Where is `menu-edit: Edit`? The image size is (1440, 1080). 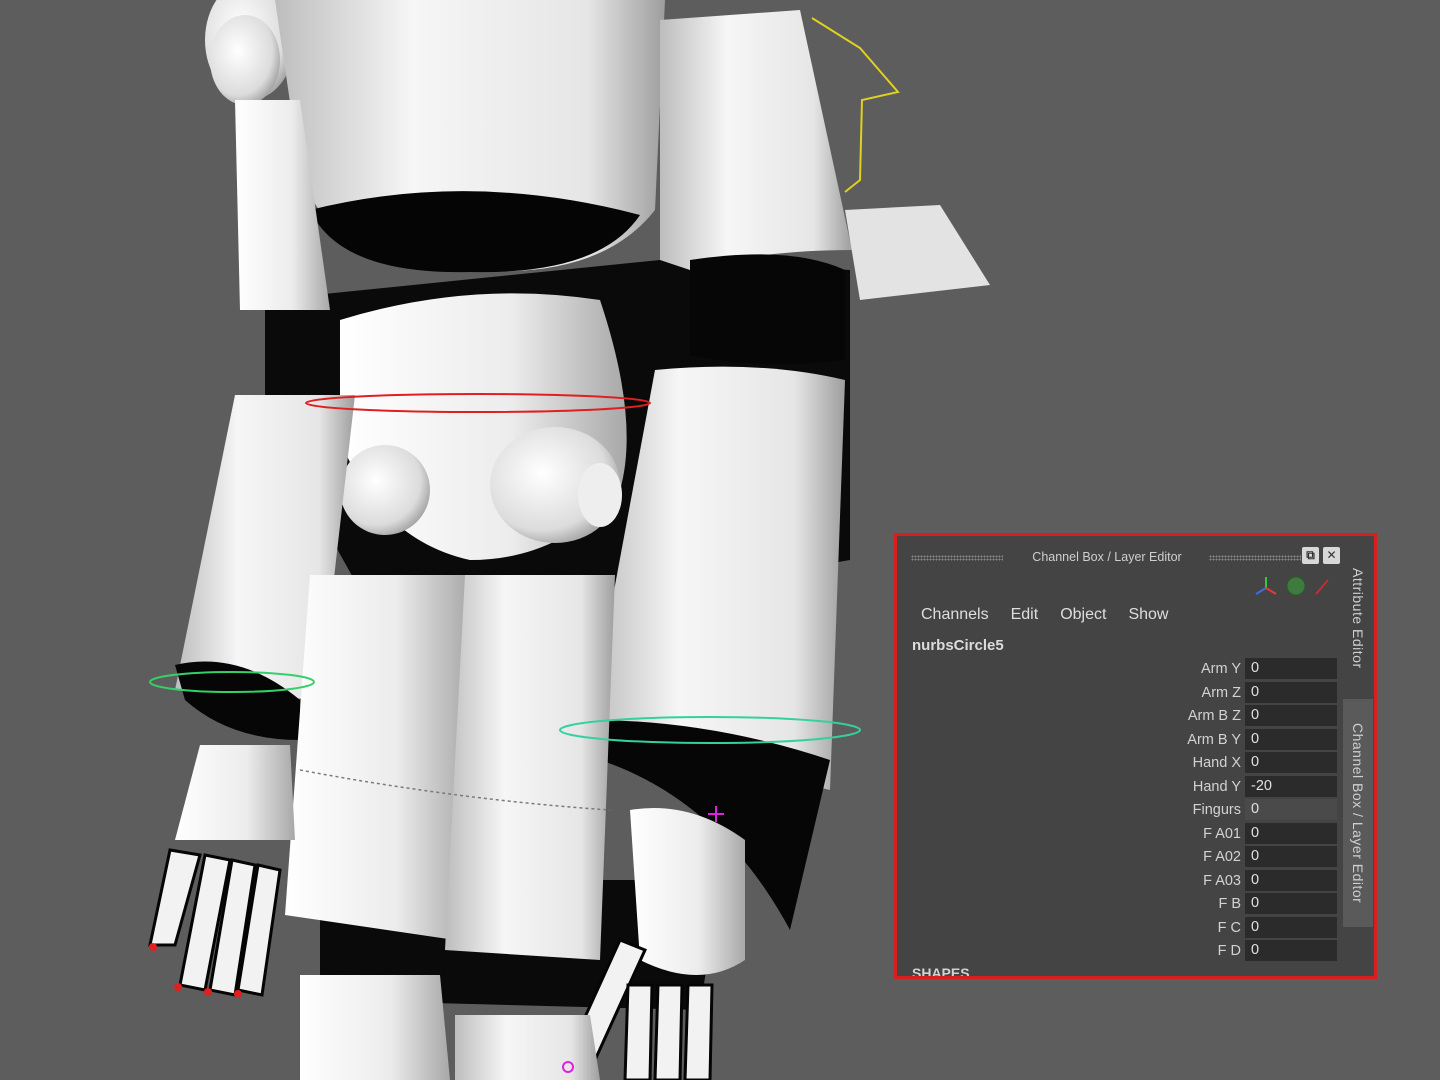 menu-edit: Edit is located at coordinates (1025, 618).